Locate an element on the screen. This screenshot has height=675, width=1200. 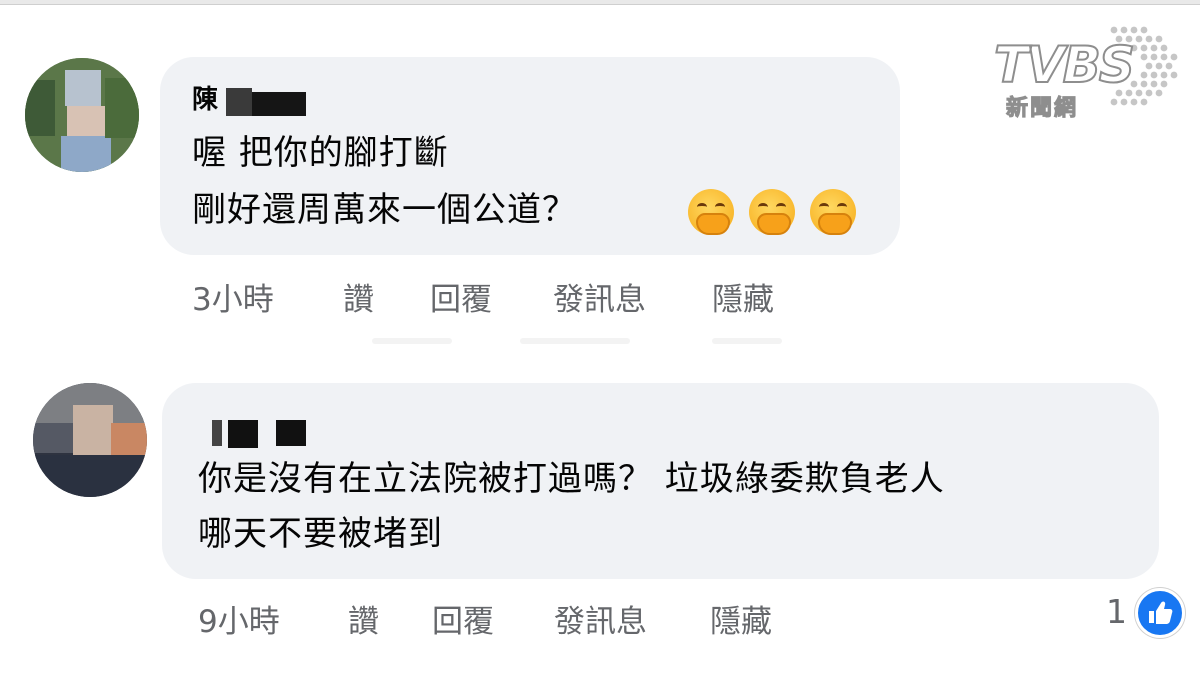
previous-comment-edge is located at coordinates (600, 2).